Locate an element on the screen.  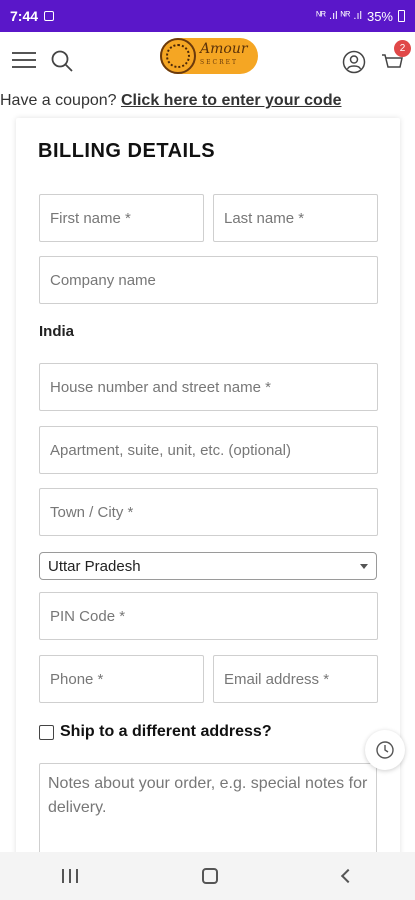
back-icon is located at coordinates (347, 876).